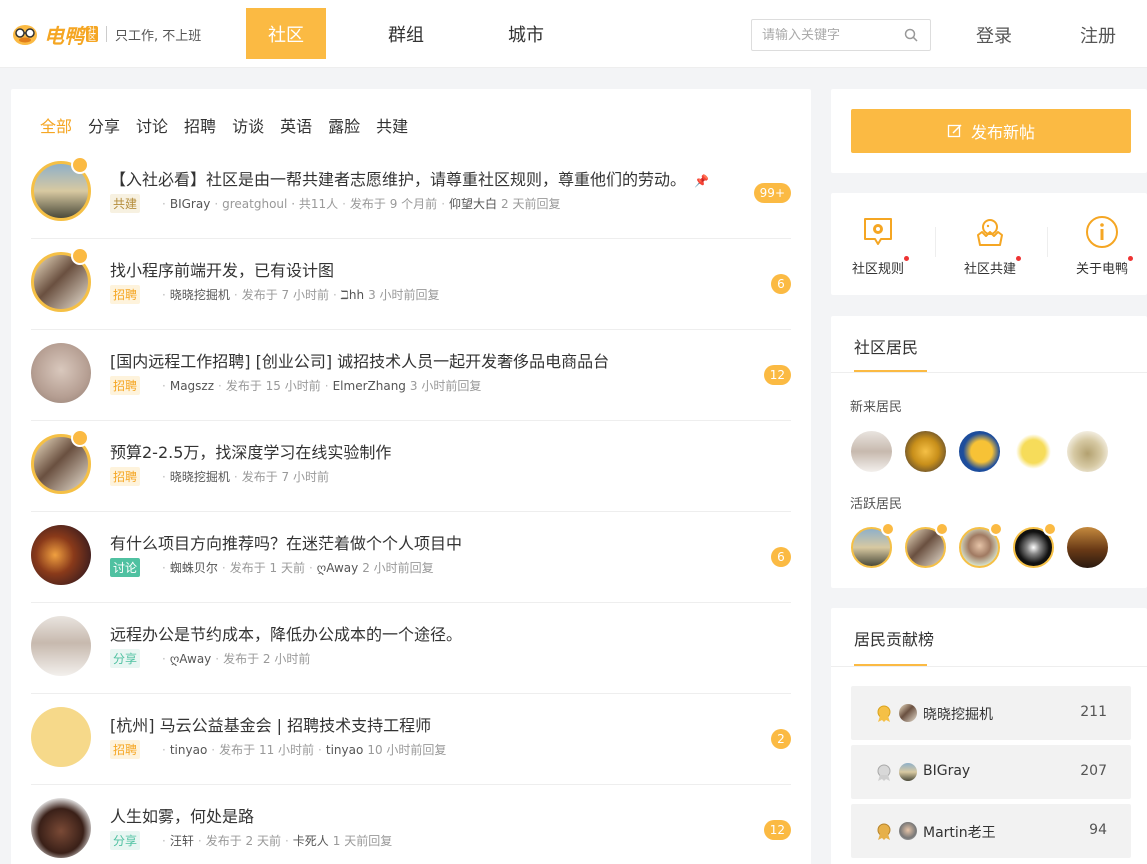  Describe the element at coordinates (827, 35) in the screenshot. I see `search-input` at that location.